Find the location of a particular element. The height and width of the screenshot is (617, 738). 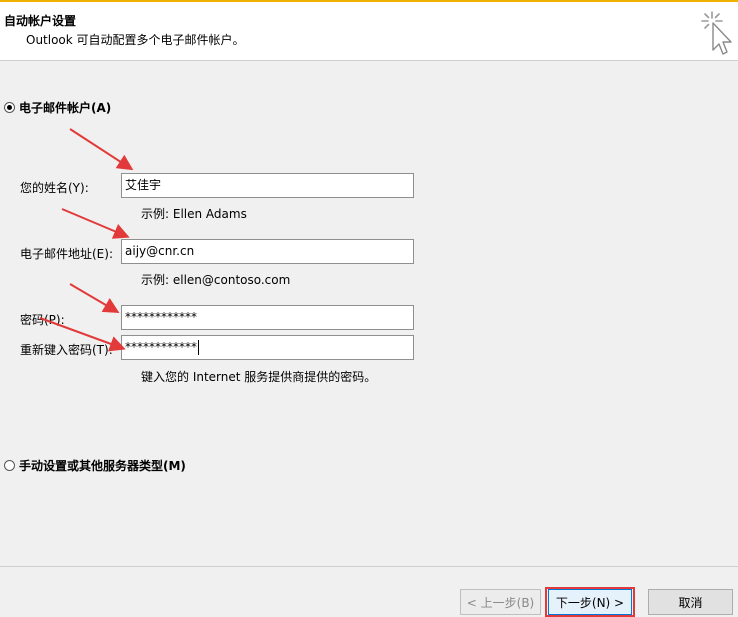

cancel-button: 取消 is located at coordinates (690, 602).